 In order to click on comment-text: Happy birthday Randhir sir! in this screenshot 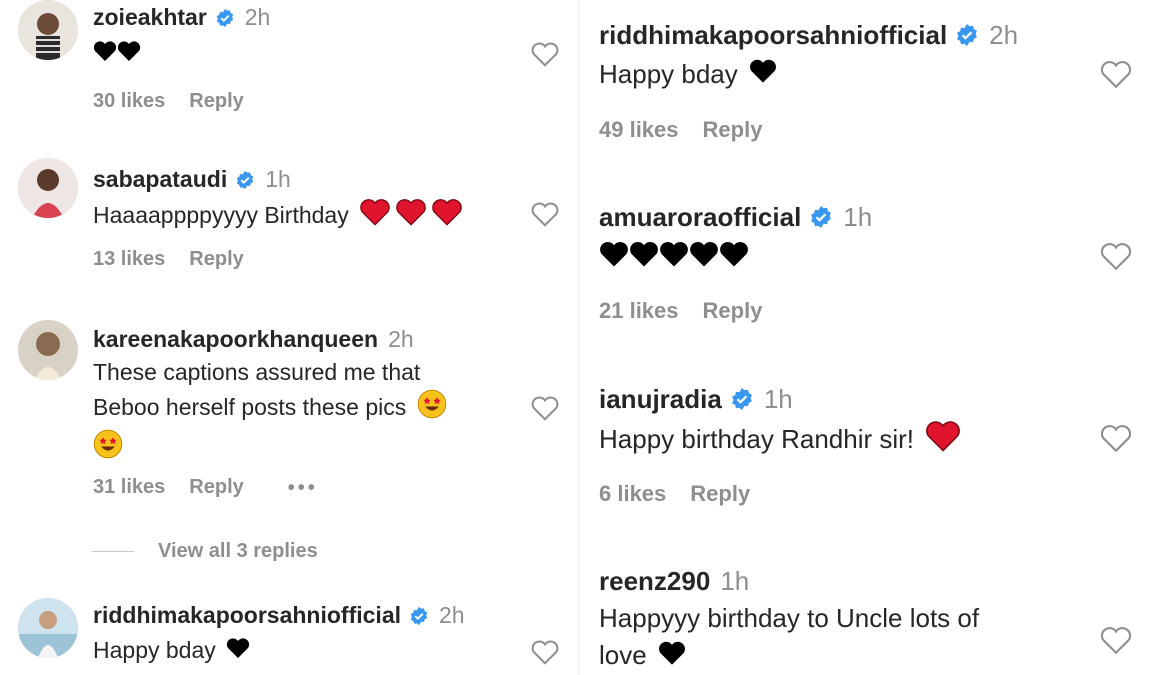, I will do `click(780, 441)`.